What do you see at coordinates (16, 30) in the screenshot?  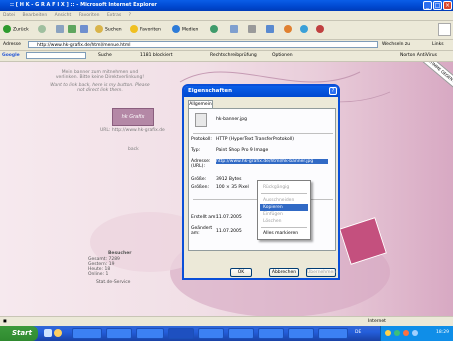 I see `back-button: Zurück` at bounding box center [16, 30].